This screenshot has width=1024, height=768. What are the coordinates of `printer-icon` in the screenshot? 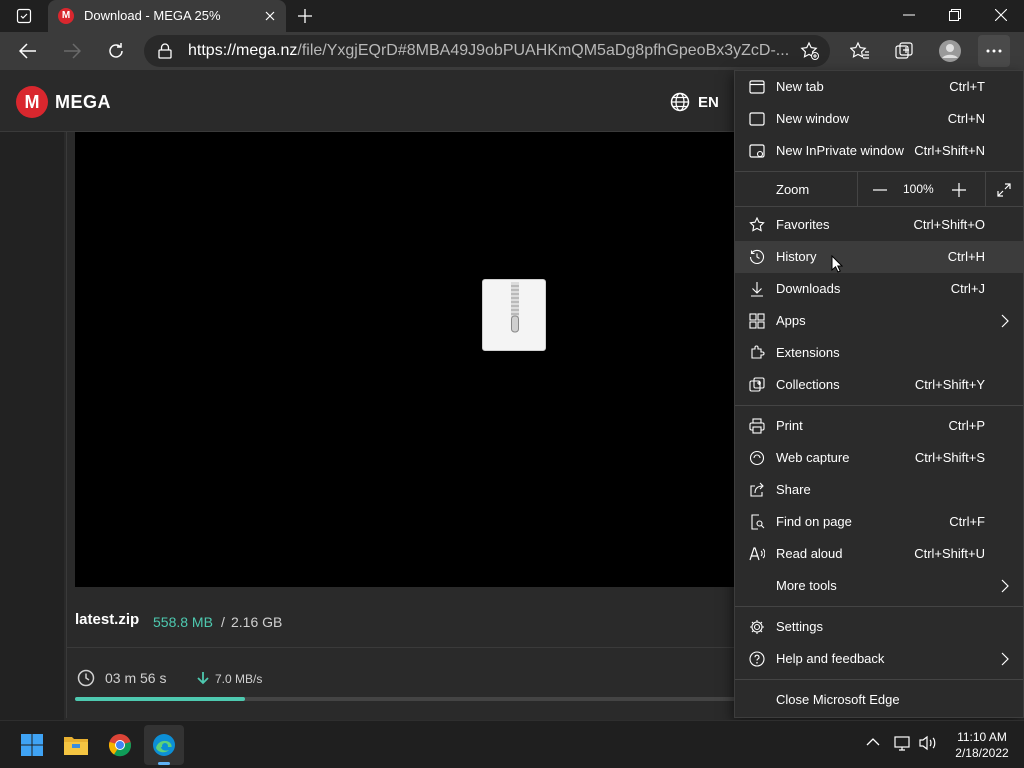 It's located at (757, 426).